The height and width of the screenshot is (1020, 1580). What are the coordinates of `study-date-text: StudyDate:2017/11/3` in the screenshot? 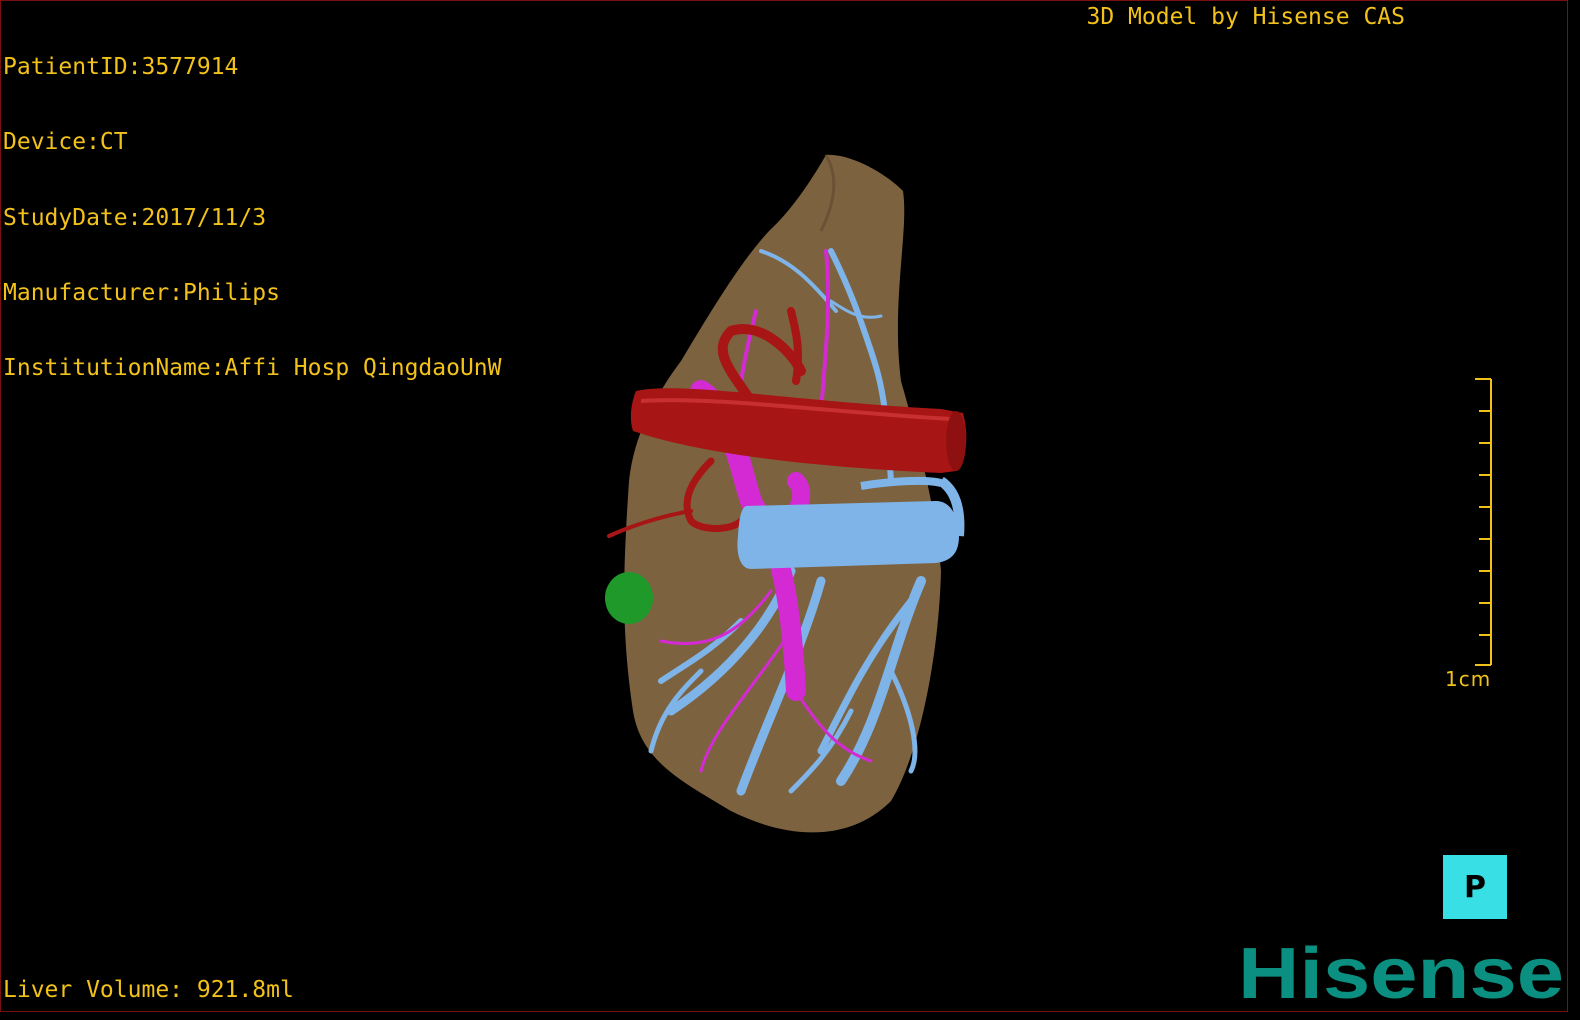 It's located at (135, 217).